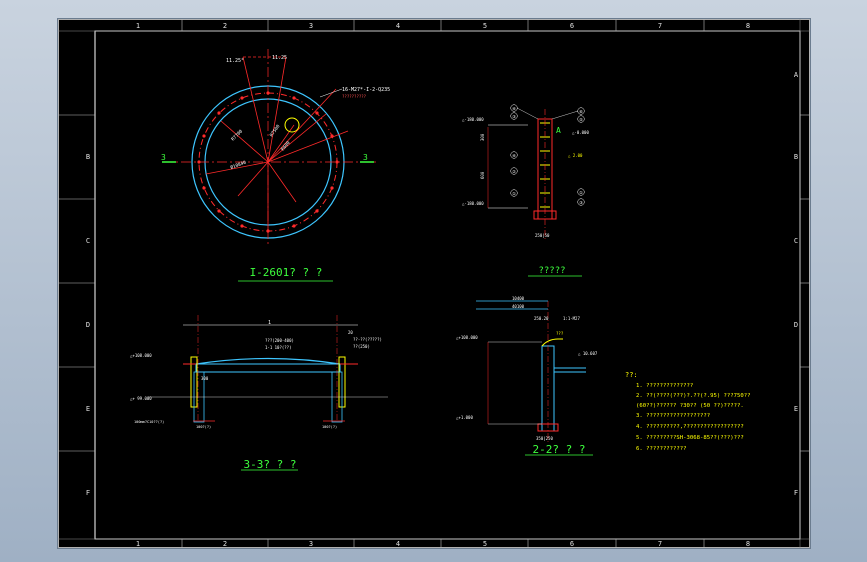 The image size is (867, 562). What do you see at coordinates (149, 422) in the screenshot?
I see `bottom-note: 100mm?C10??(?)` at bounding box center [149, 422].